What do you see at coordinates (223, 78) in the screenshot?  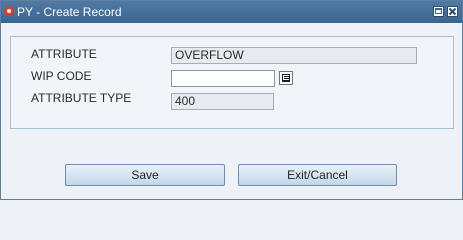 I see `wip-code-input` at bounding box center [223, 78].